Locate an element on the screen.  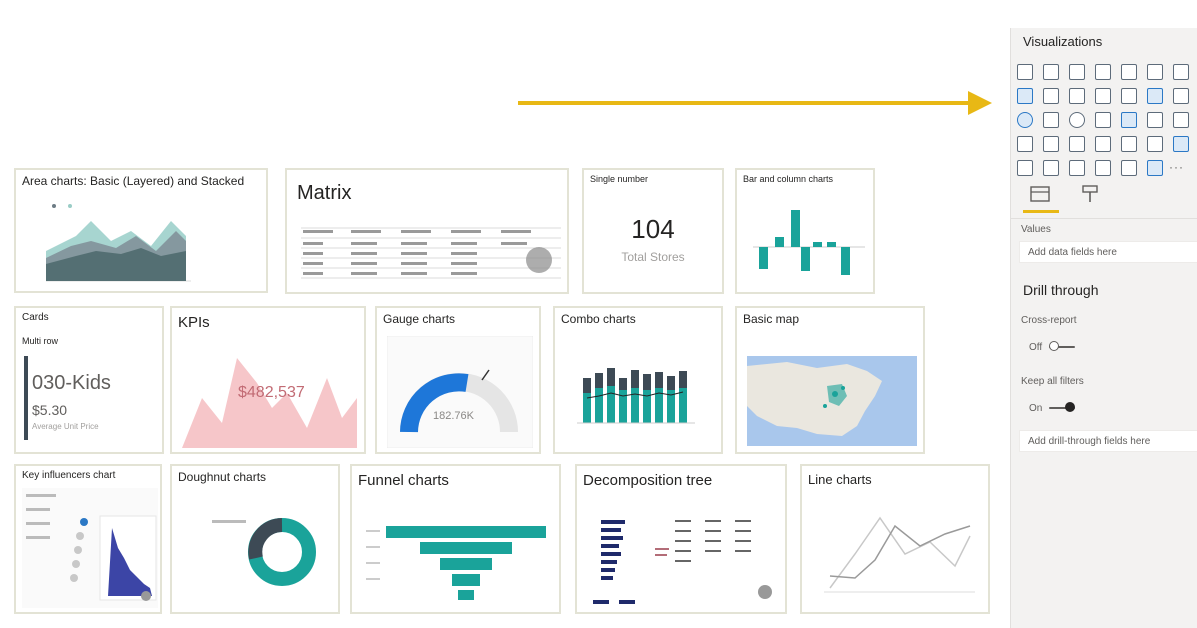
combo-tile: Combo charts is located at coordinates (638, 380).